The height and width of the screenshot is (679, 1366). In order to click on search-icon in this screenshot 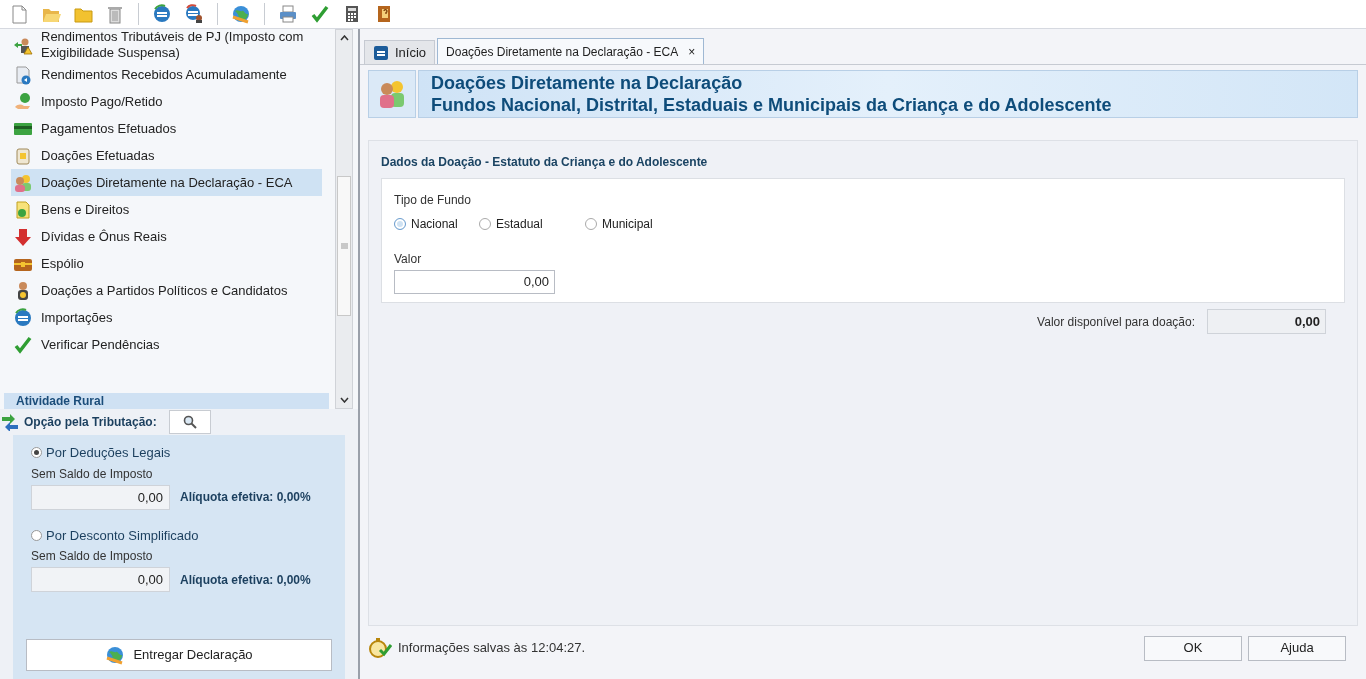, I will do `click(189, 422)`.